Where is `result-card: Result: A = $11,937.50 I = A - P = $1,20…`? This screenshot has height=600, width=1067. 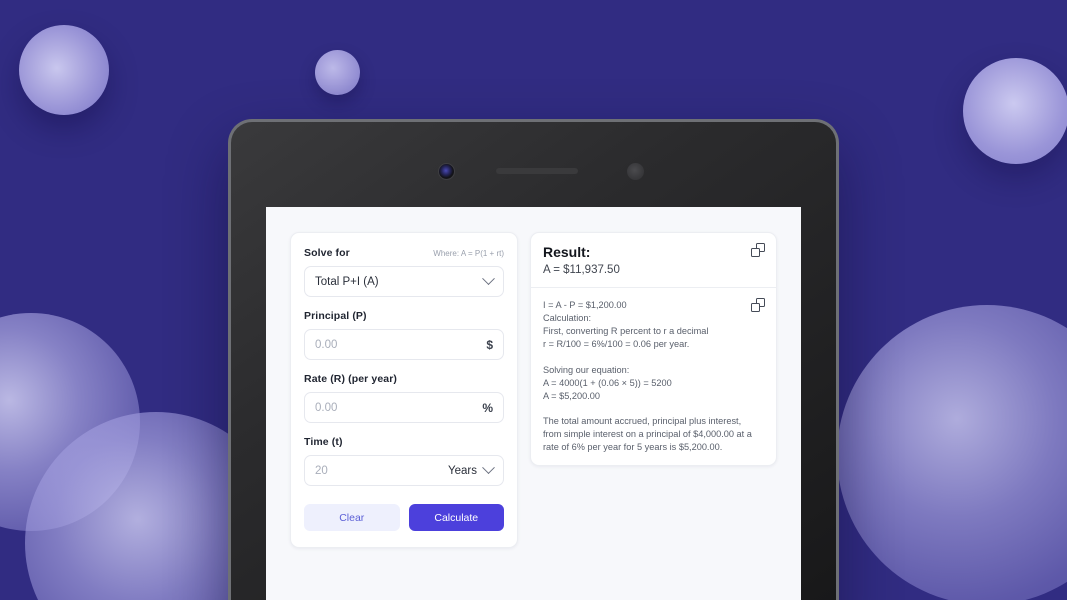 result-card: Result: A = $11,937.50 I = A - P = $1,20… is located at coordinates (653, 349).